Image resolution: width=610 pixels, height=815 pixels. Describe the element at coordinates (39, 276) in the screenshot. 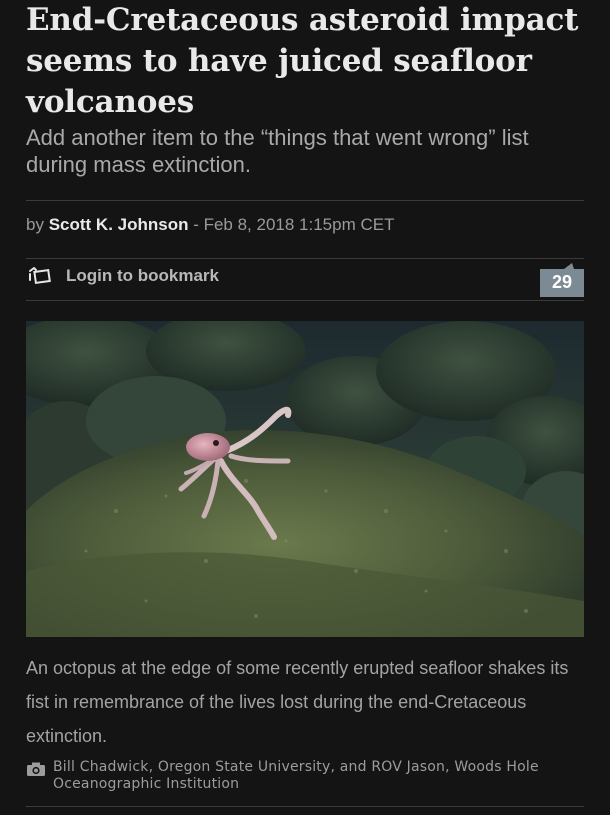

I see `bookmark-icon` at that location.